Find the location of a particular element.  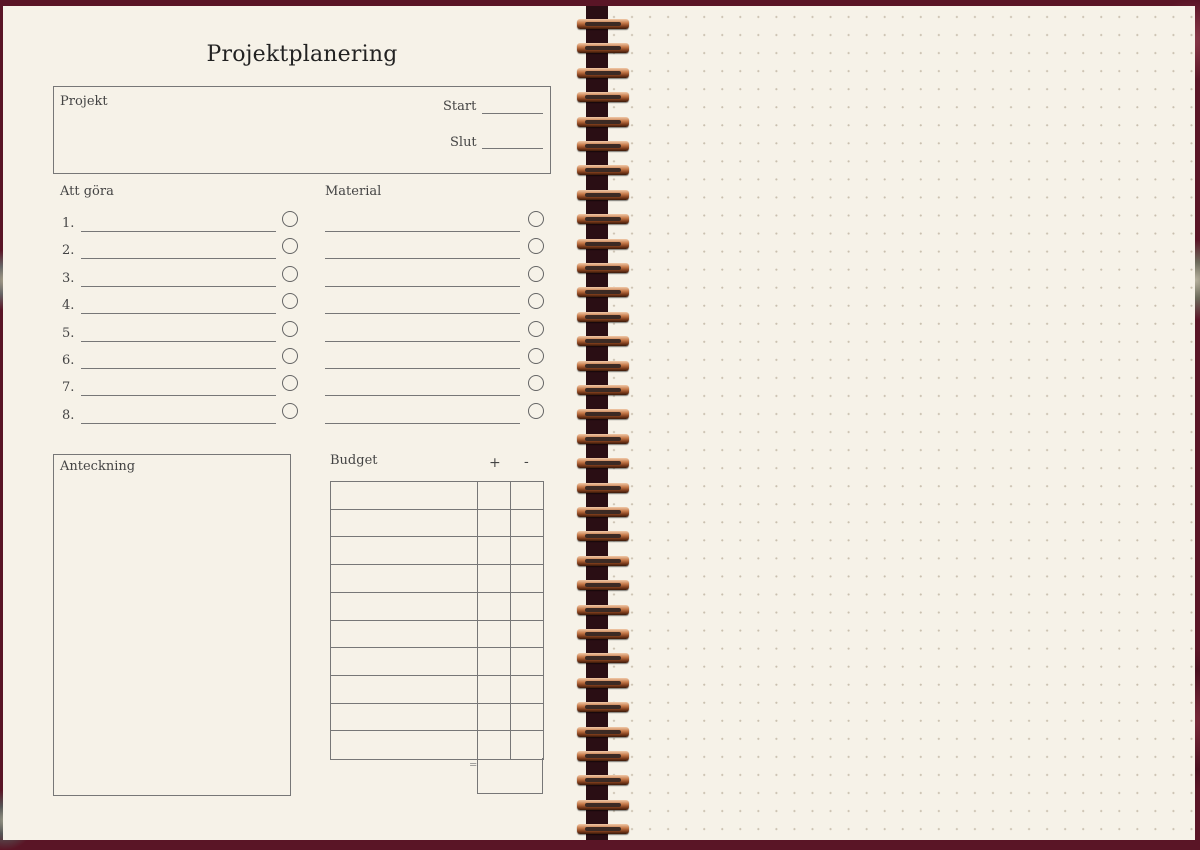

todo-label: Att göra is located at coordinates (87, 191).